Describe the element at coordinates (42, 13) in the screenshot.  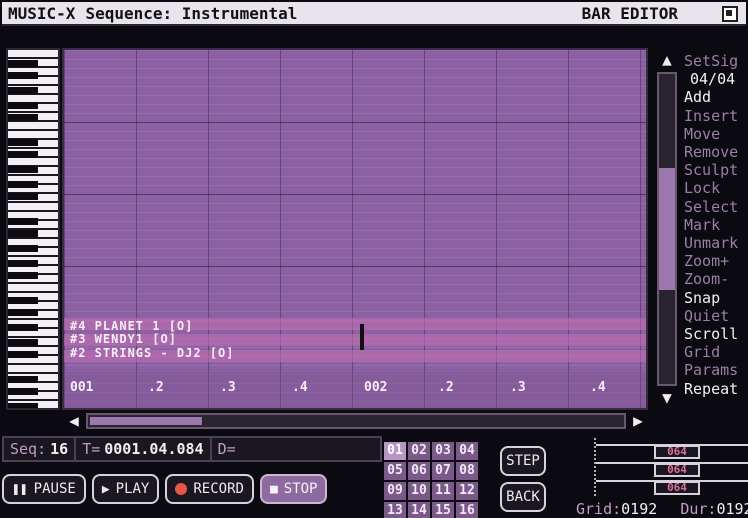
I see `app-name: MUSIC-X` at that location.